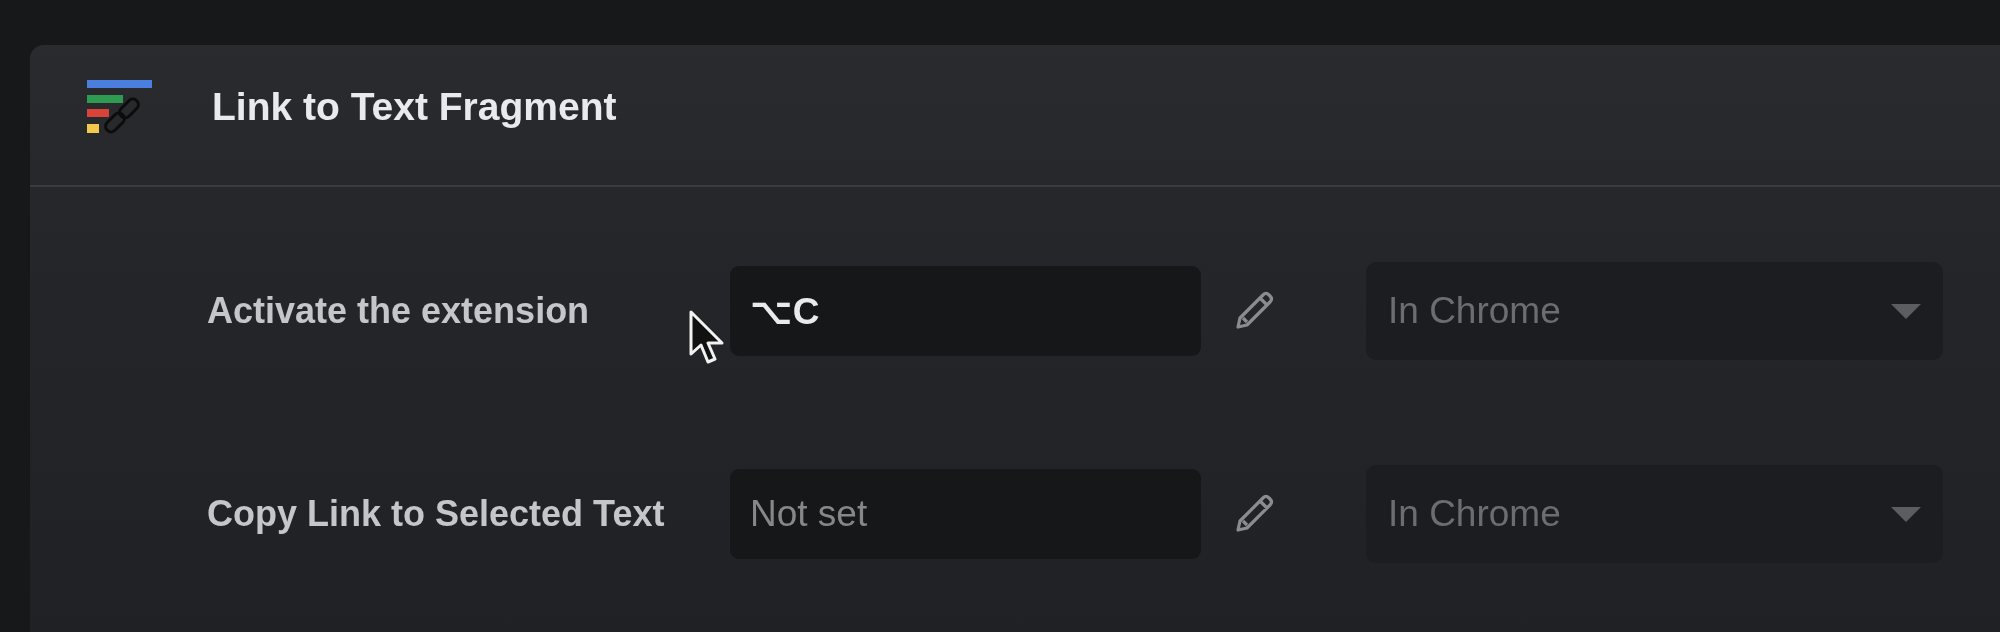  Describe the element at coordinates (965, 311) in the screenshot. I see `shortcut-field: ⌥C` at that location.